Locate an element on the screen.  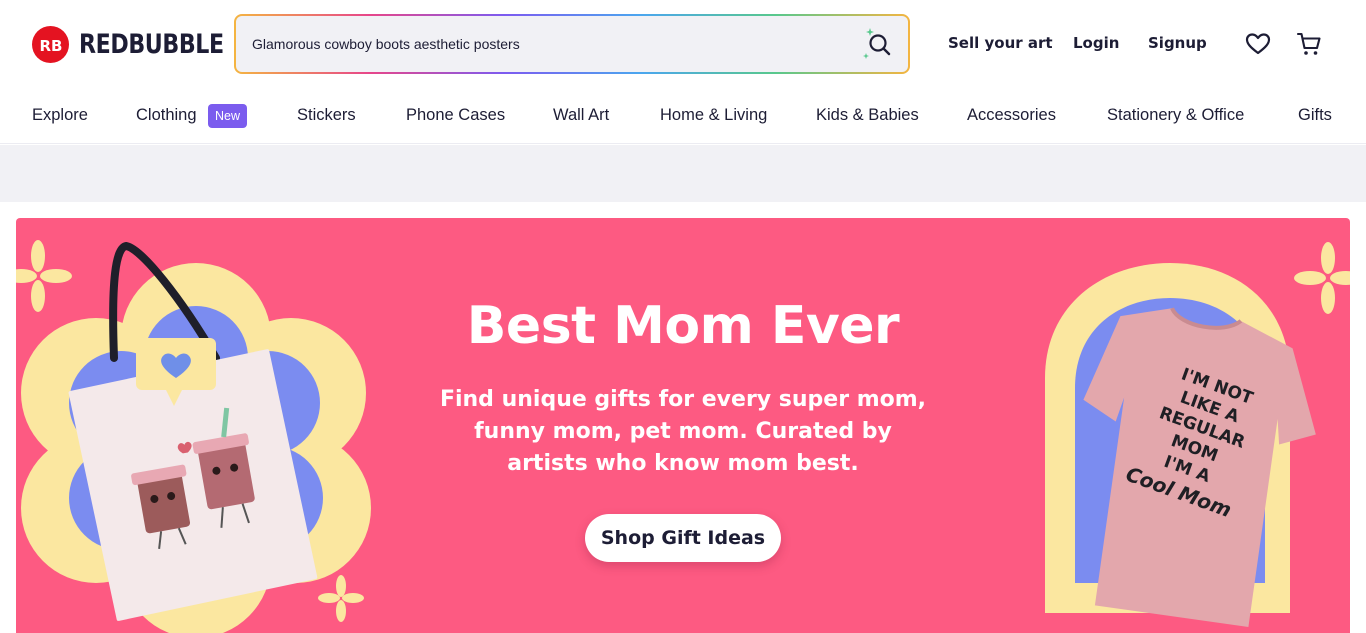
nav-item-gifts: Gifts is located at coordinates (1315, 115).